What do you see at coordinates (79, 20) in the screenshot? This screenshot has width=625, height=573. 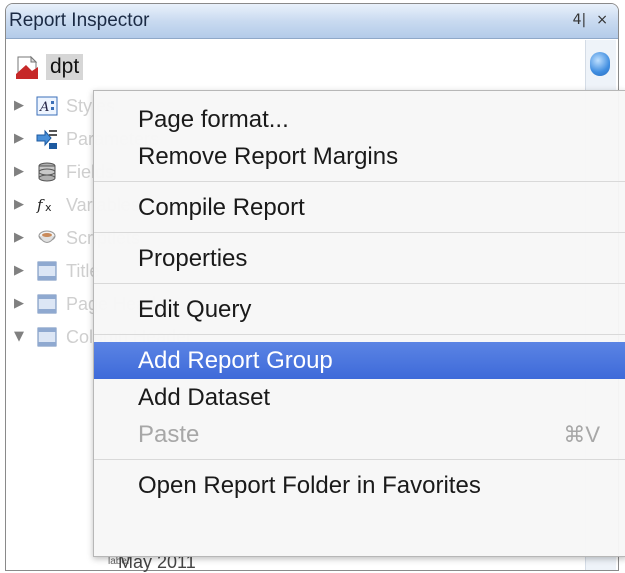 I see `panel-title: Report Inspector` at bounding box center [79, 20].